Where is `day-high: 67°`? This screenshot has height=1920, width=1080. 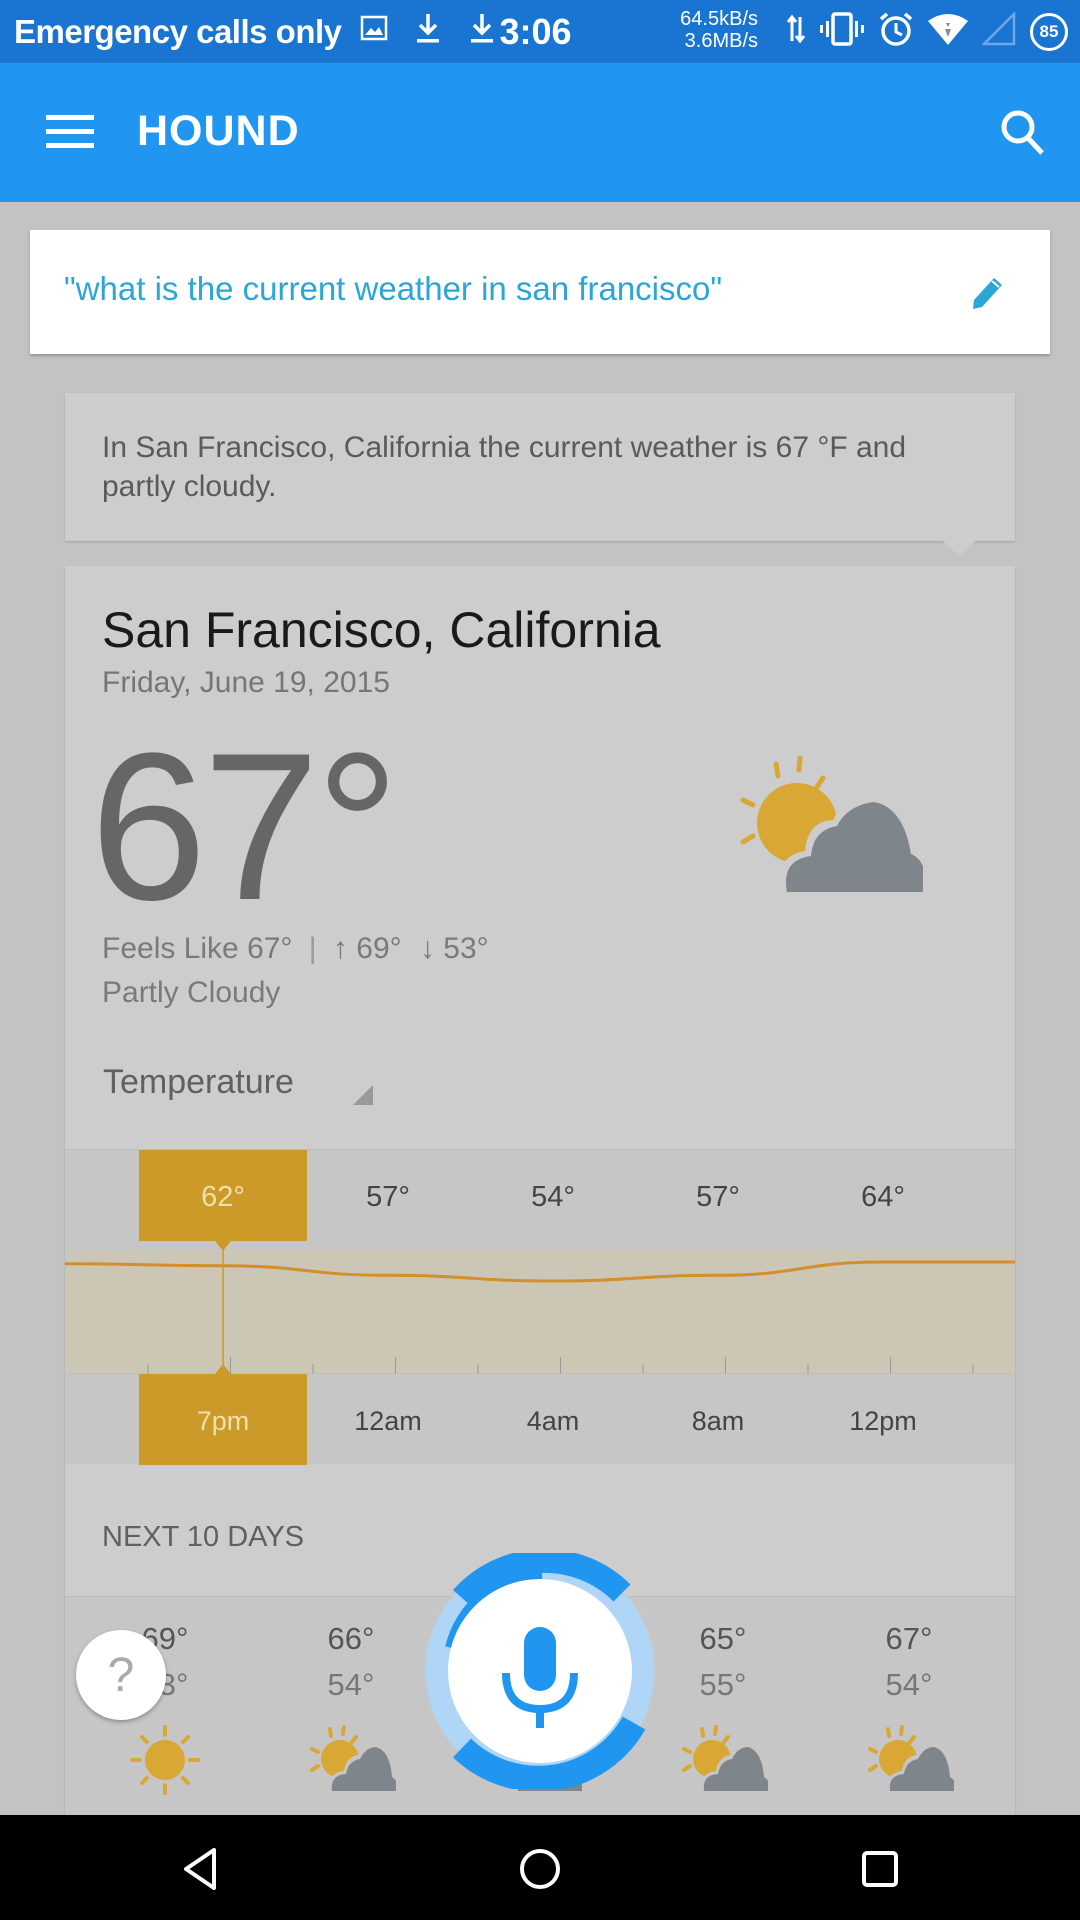
day-high: 67° is located at coordinates (909, 1638).